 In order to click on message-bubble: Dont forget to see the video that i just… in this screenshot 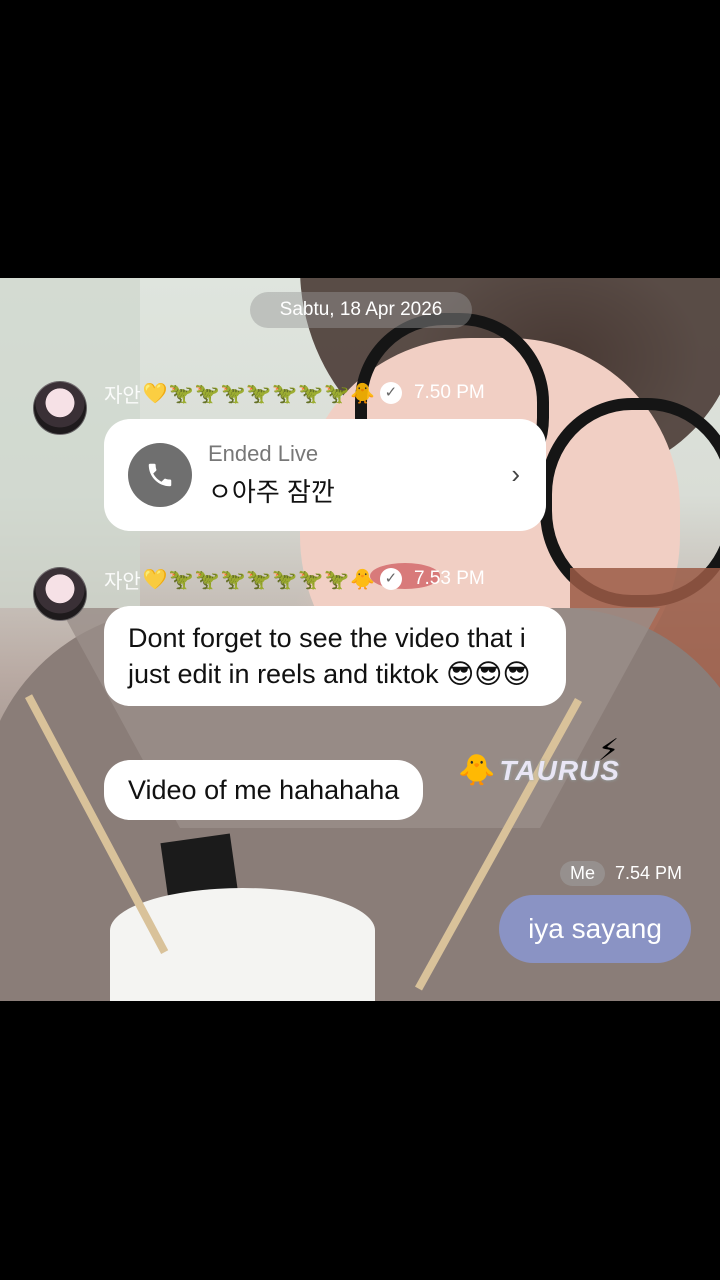, I will do `click(335, 656)`.